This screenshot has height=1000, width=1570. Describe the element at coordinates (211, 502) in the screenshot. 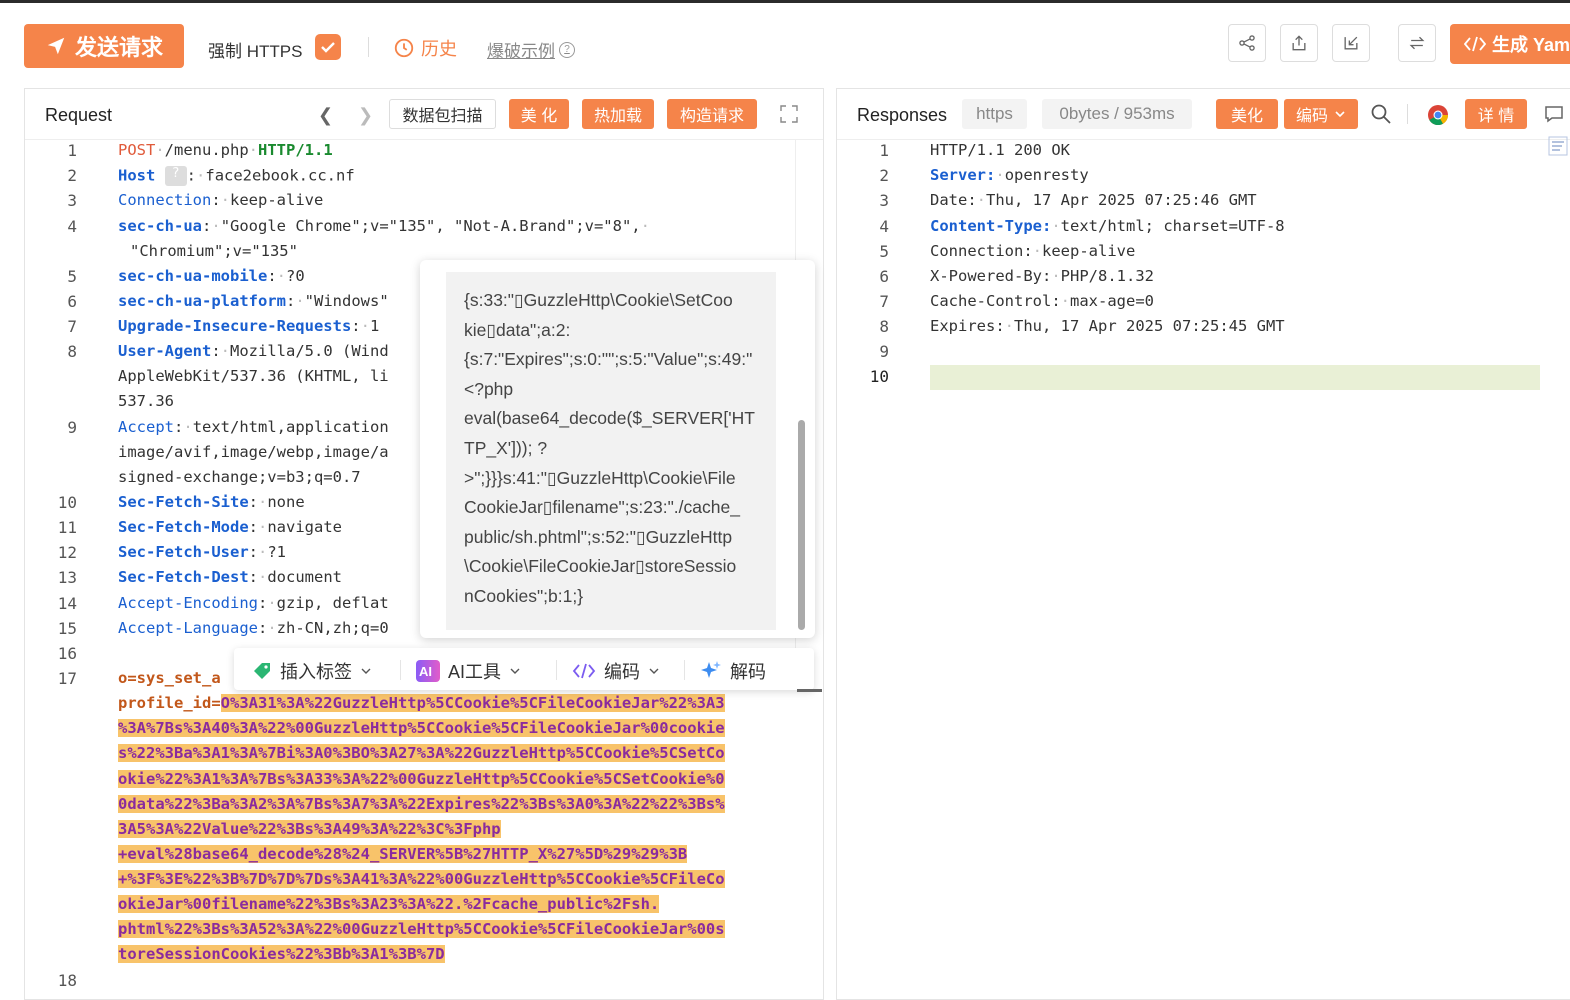

I see `code-line: Sec-Fetch-Site:·none` at that location.